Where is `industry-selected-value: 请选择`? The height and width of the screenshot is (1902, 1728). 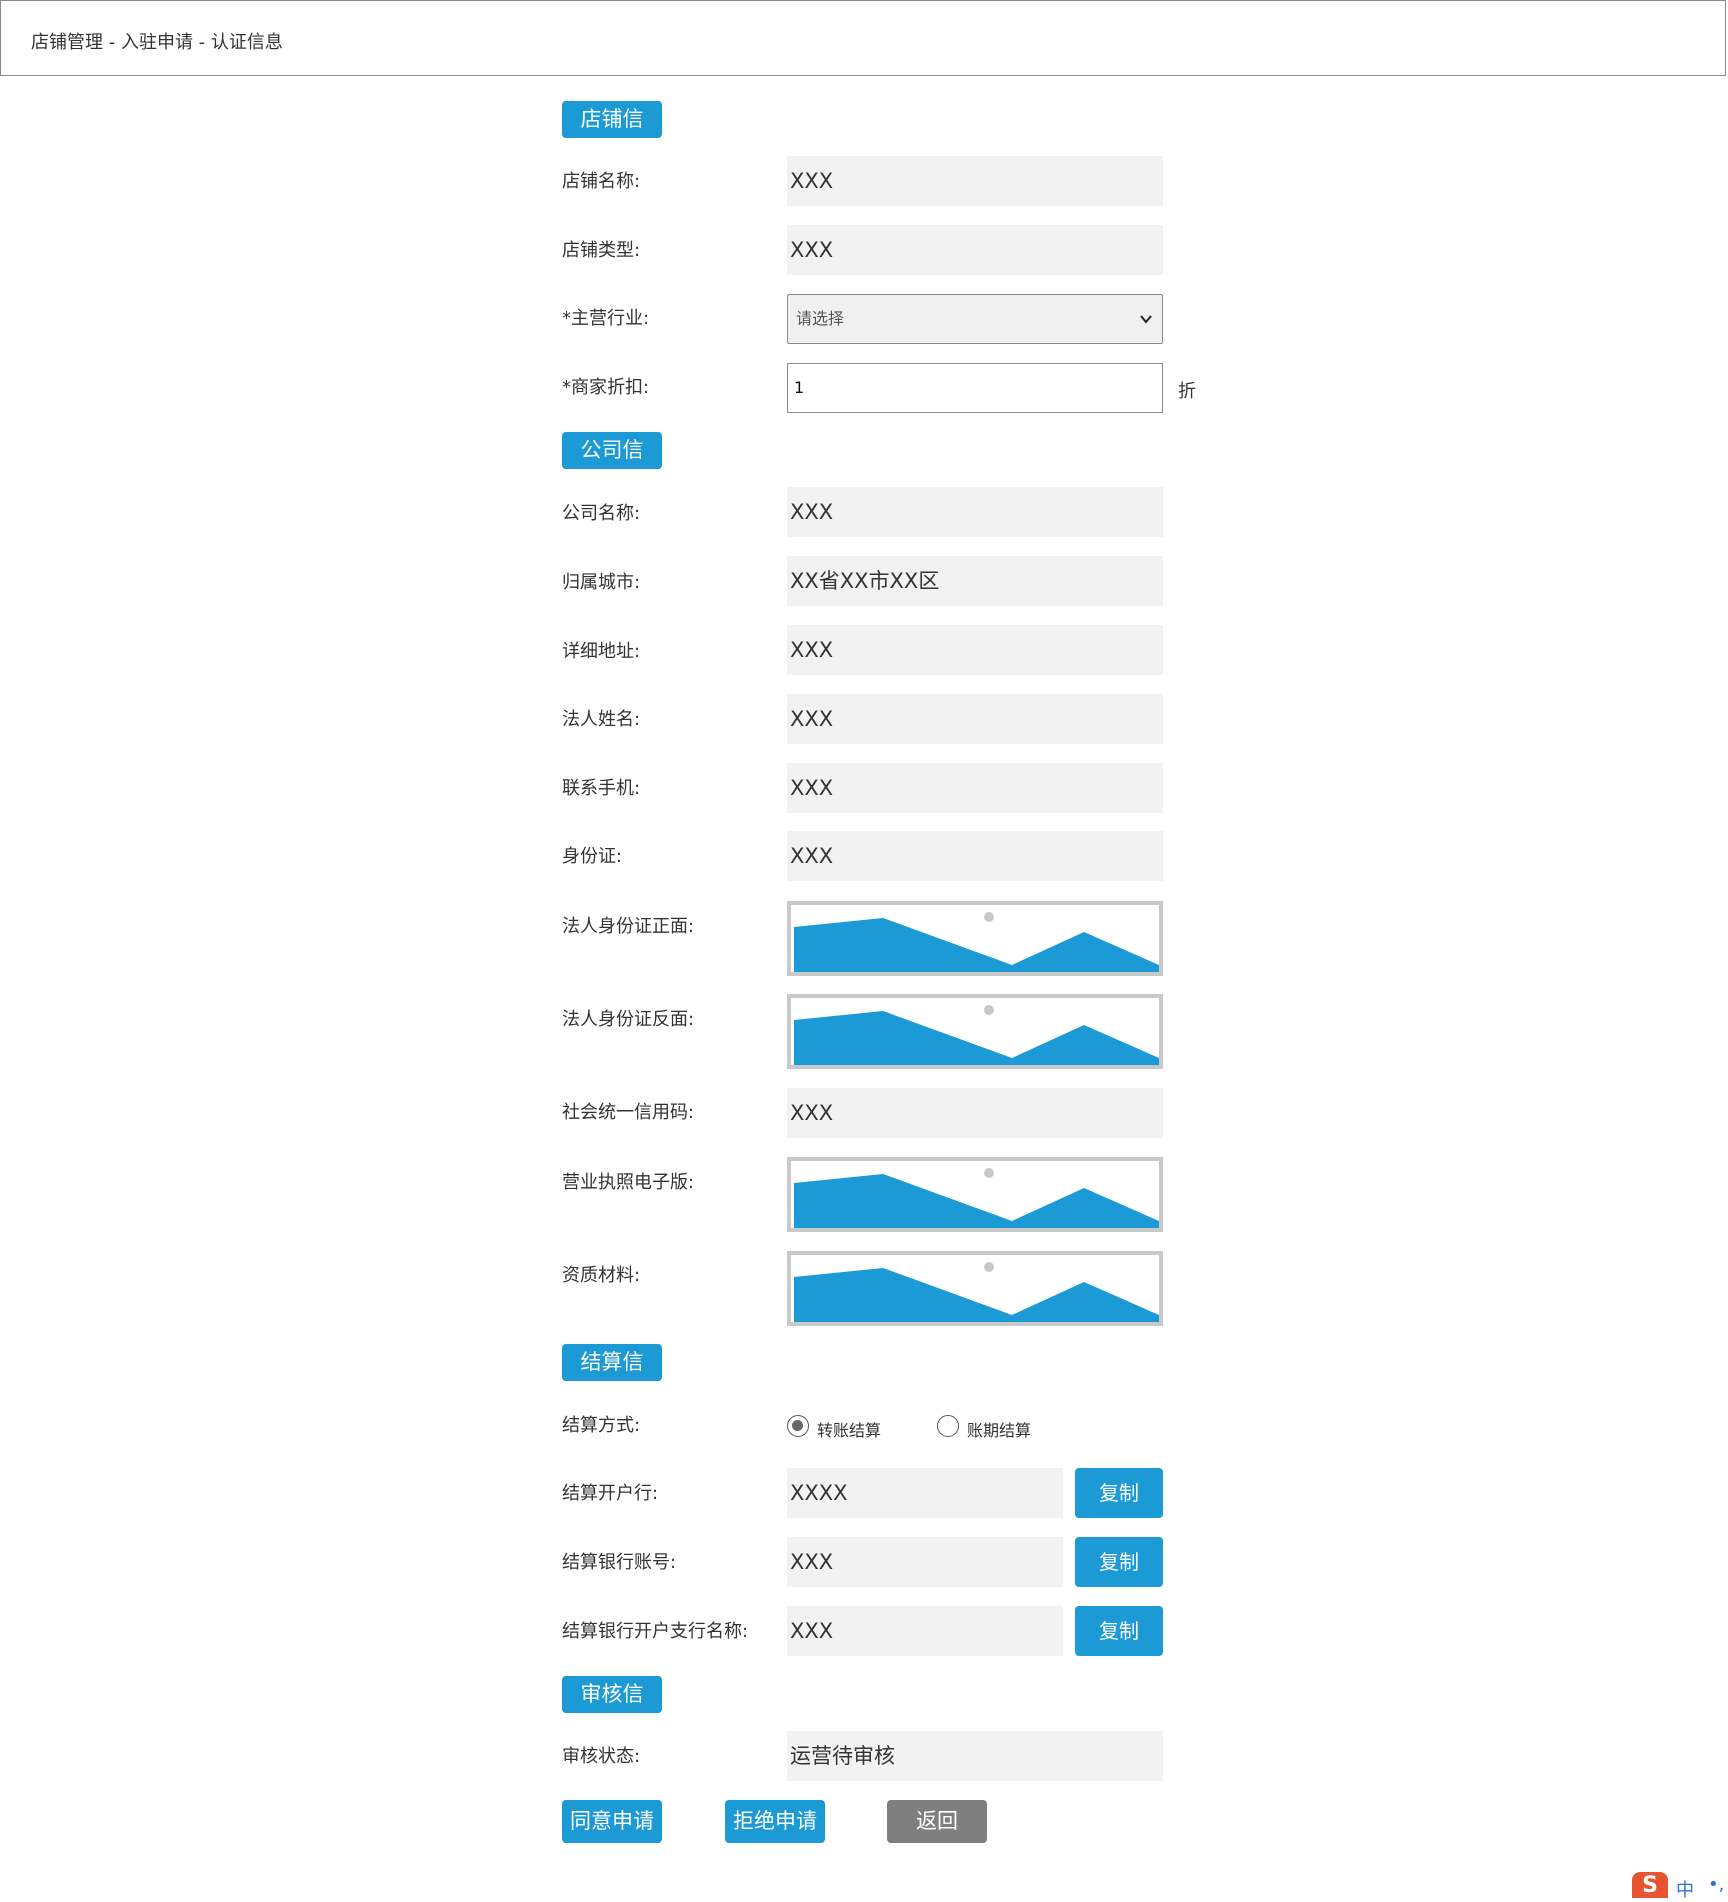
industry-selected-value: 请选择 is located at coordinates (820, 318).